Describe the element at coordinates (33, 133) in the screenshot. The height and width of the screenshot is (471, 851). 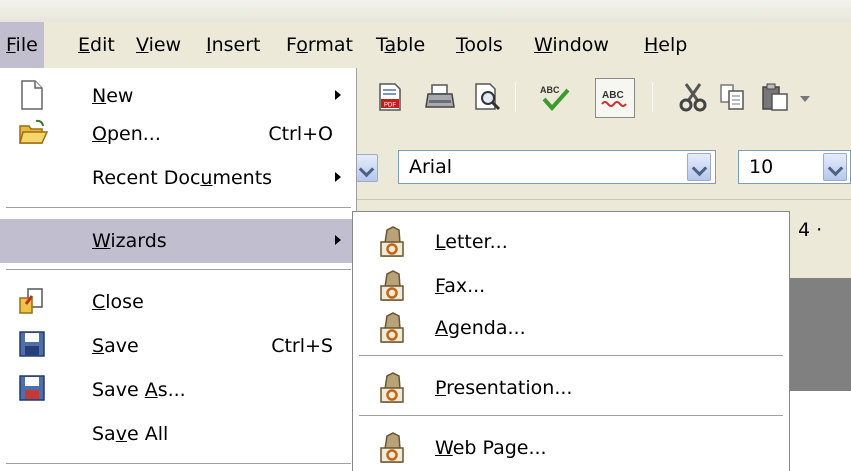
I see `open-folder-icon` at that location.